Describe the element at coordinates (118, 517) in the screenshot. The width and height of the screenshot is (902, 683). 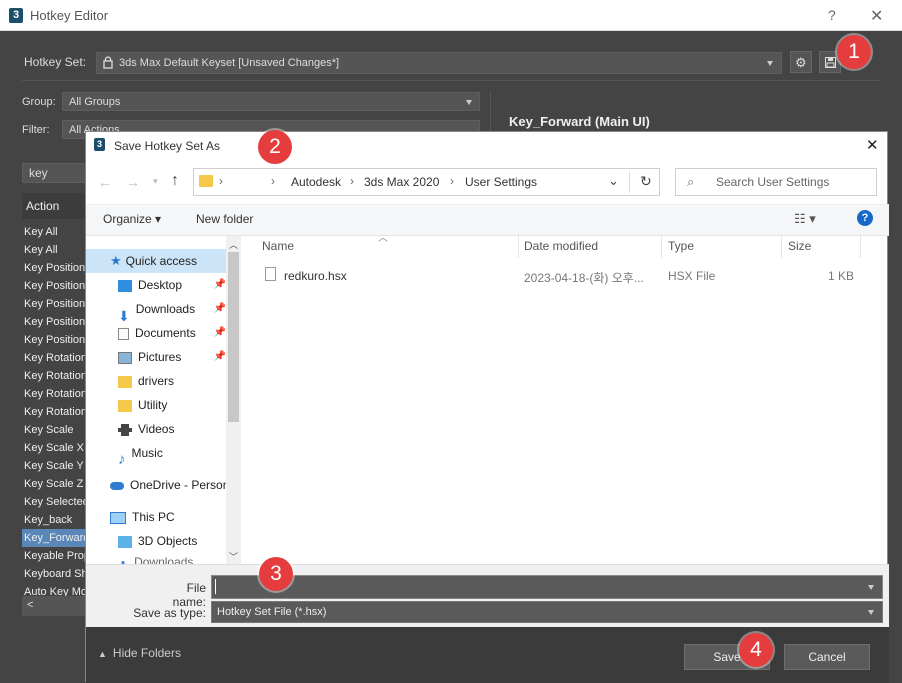
I see `computer-icon` at that location.